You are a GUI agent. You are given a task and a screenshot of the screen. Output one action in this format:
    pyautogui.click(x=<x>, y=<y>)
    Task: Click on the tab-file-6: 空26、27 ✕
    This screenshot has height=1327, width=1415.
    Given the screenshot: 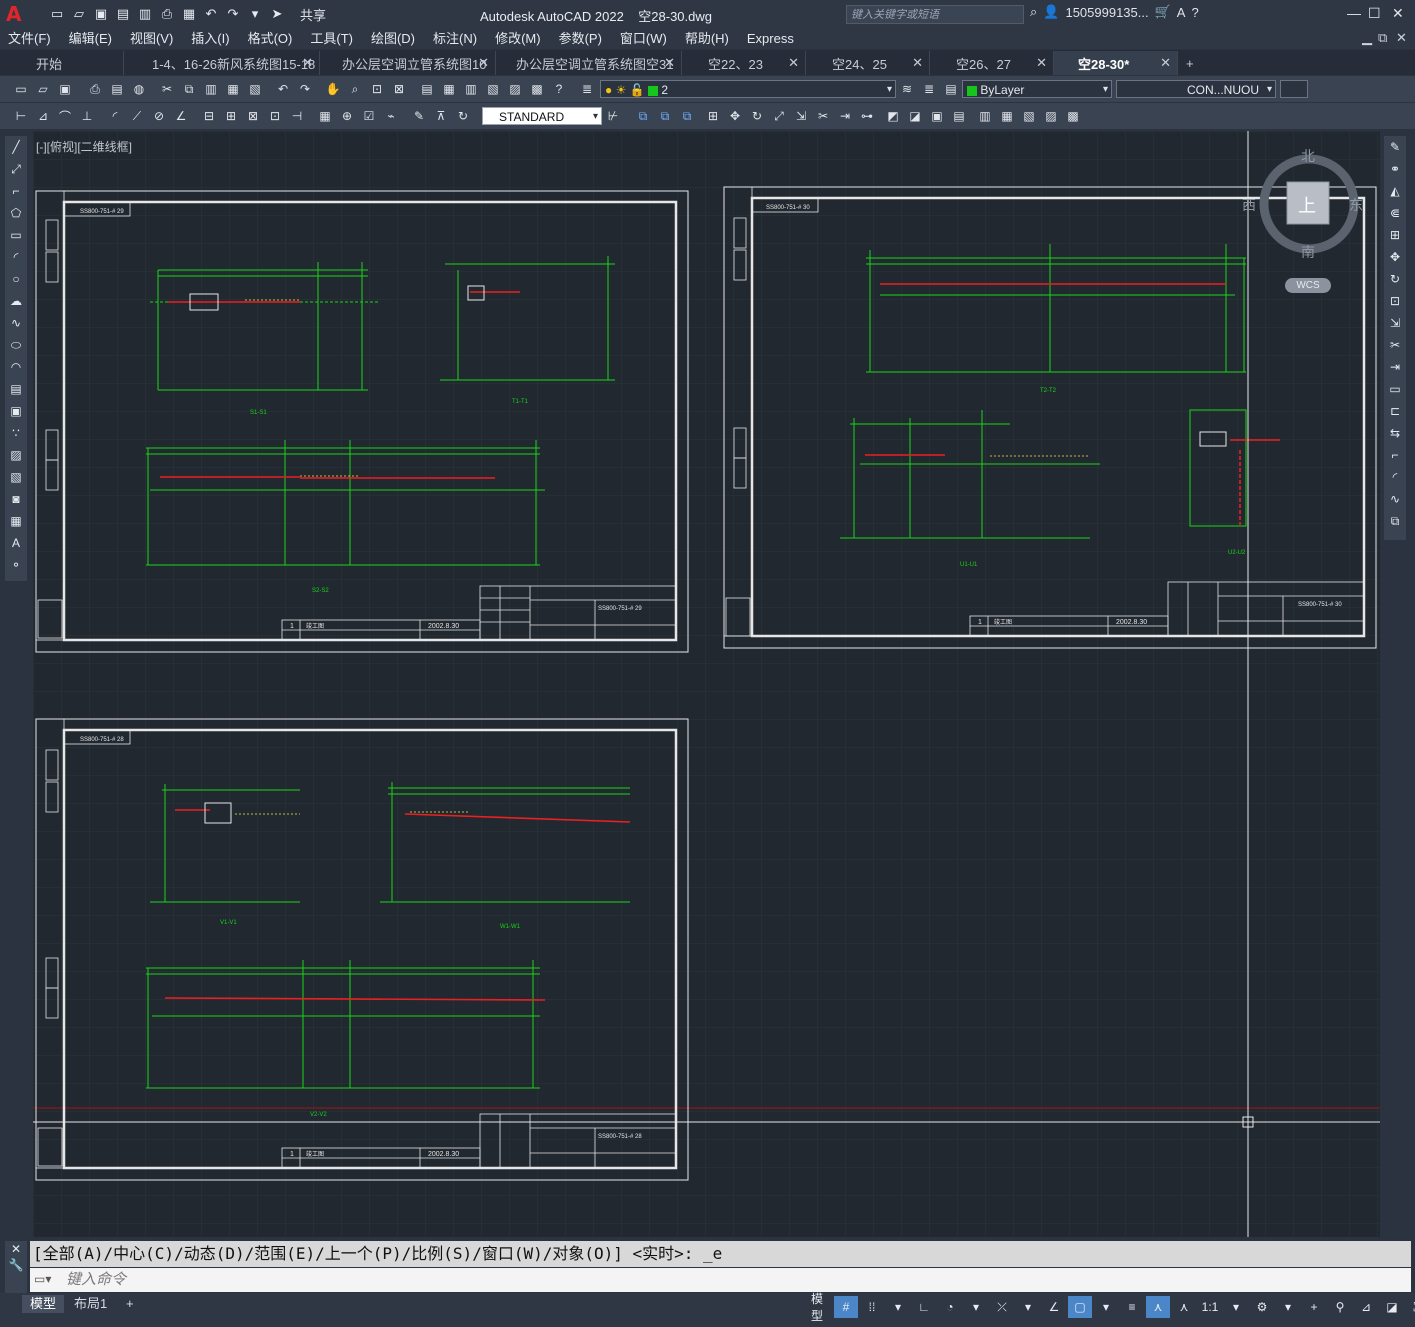 What is the action you would take?
    pyautogui.click(x=992, y=63)
    